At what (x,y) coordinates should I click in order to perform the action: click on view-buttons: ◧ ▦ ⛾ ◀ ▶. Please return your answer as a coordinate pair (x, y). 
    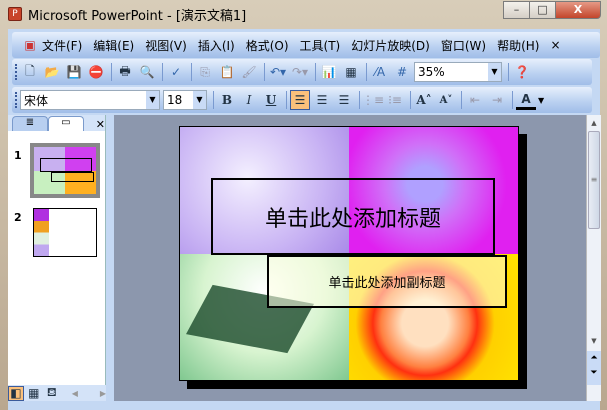
    Looking at the image, I should click on (57, 393).